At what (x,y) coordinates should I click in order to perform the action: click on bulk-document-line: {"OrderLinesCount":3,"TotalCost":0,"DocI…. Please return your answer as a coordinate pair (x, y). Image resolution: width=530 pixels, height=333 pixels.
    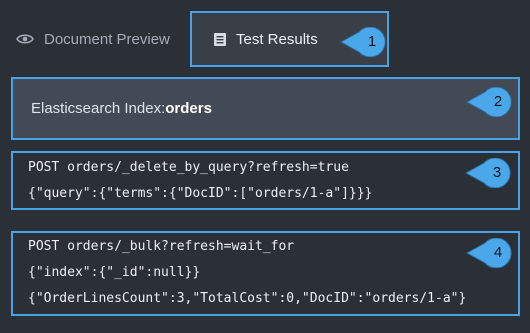
    Looking at the image, I should click on (247, 298).